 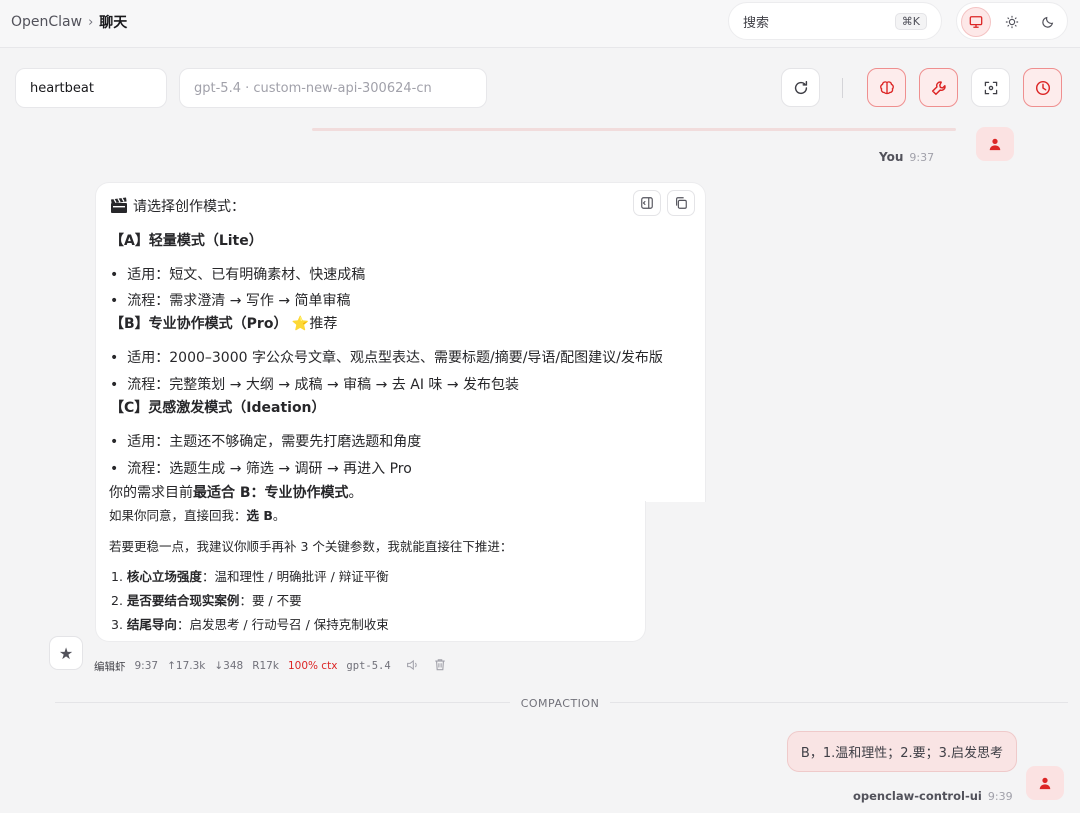 I want to click on list-item: 流程：需求澄清 → 写作 → 简单审稿, so click(x=230, y=300).